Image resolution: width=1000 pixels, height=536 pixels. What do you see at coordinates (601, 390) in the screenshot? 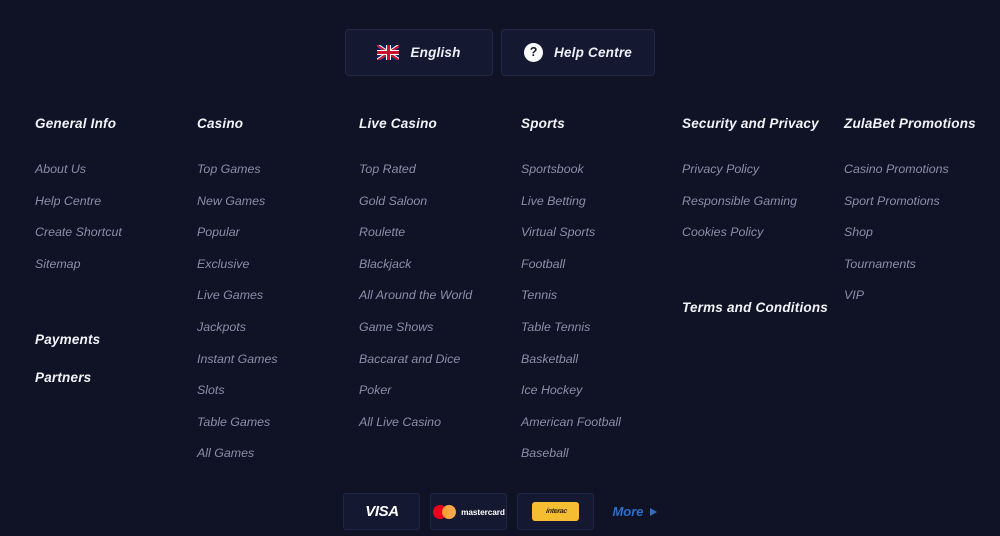
I see `footer-link: Ice Hockey` at bounding box center [601, 390].